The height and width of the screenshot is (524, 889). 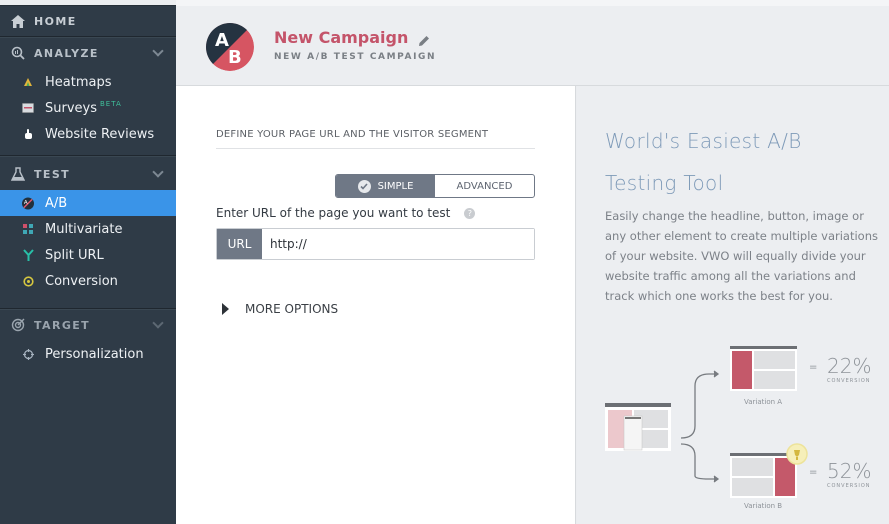 What do you see at coordinates (88, 174) in the screenshot?
I see `sidebar-header-test: TEST` at bounding box center [88, 174].